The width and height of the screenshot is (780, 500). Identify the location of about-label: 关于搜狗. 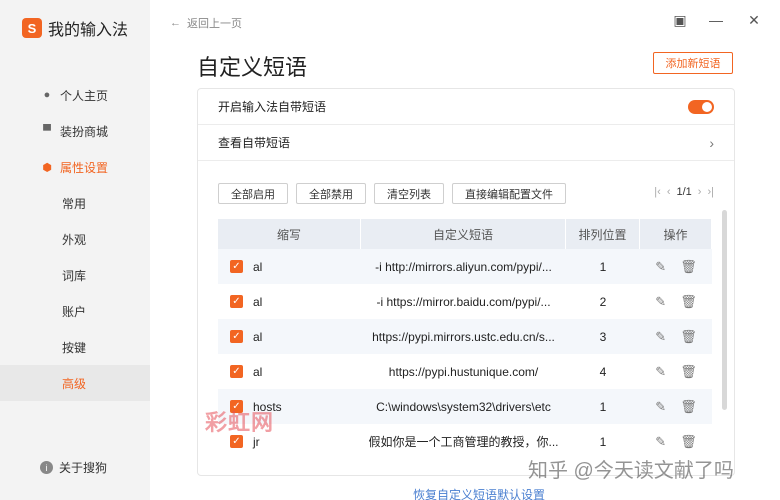
(83, 468).